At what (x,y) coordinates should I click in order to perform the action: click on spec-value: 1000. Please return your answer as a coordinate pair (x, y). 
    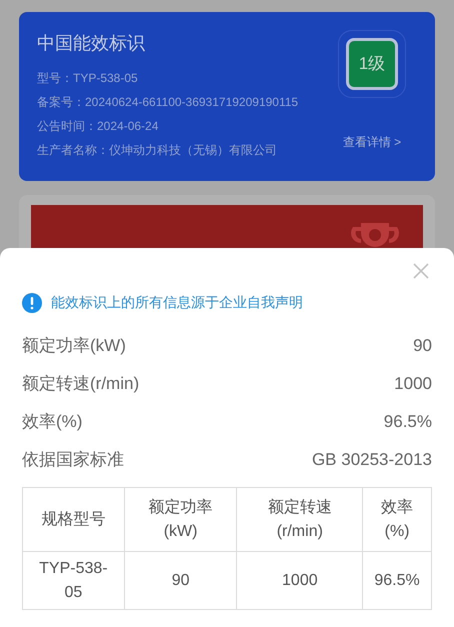
    Looking at the image, I should click on (413, 384).